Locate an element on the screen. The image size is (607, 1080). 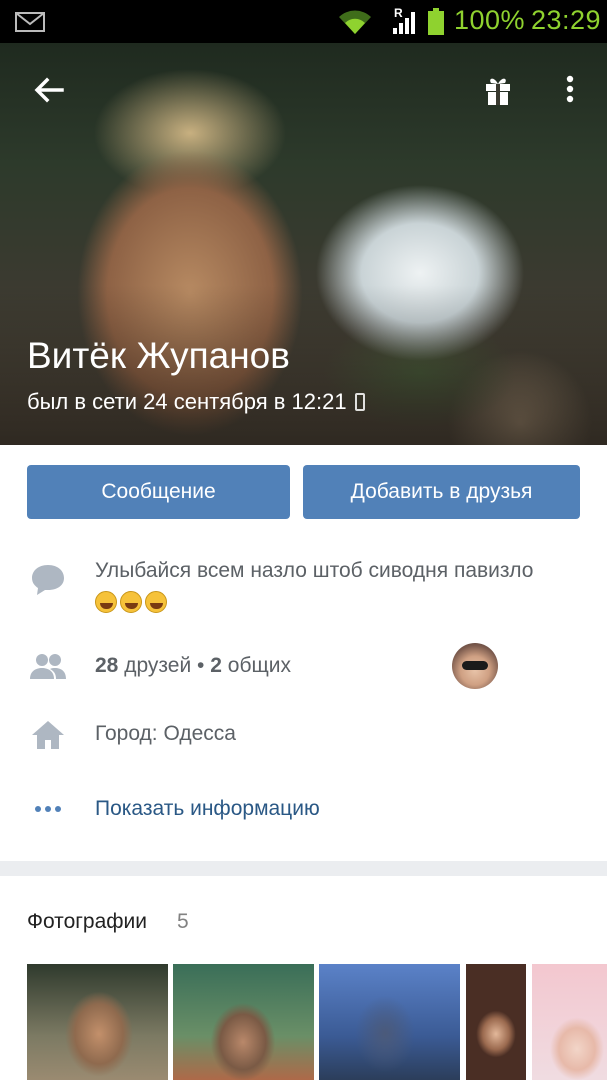
battery-percent: 100% is located at coordinates (490, 20).